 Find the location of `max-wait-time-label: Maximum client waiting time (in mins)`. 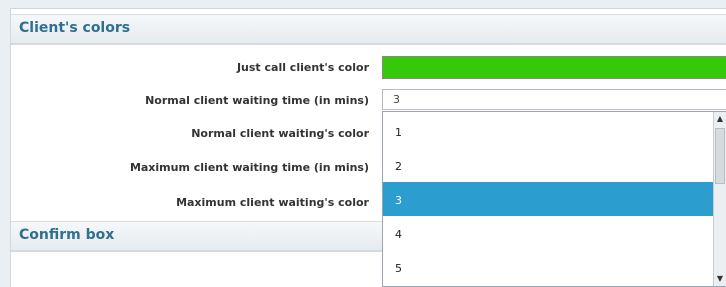

max-wait-time-label: Maximum client waiting time (in mins) is located at coordinates (249, 167).